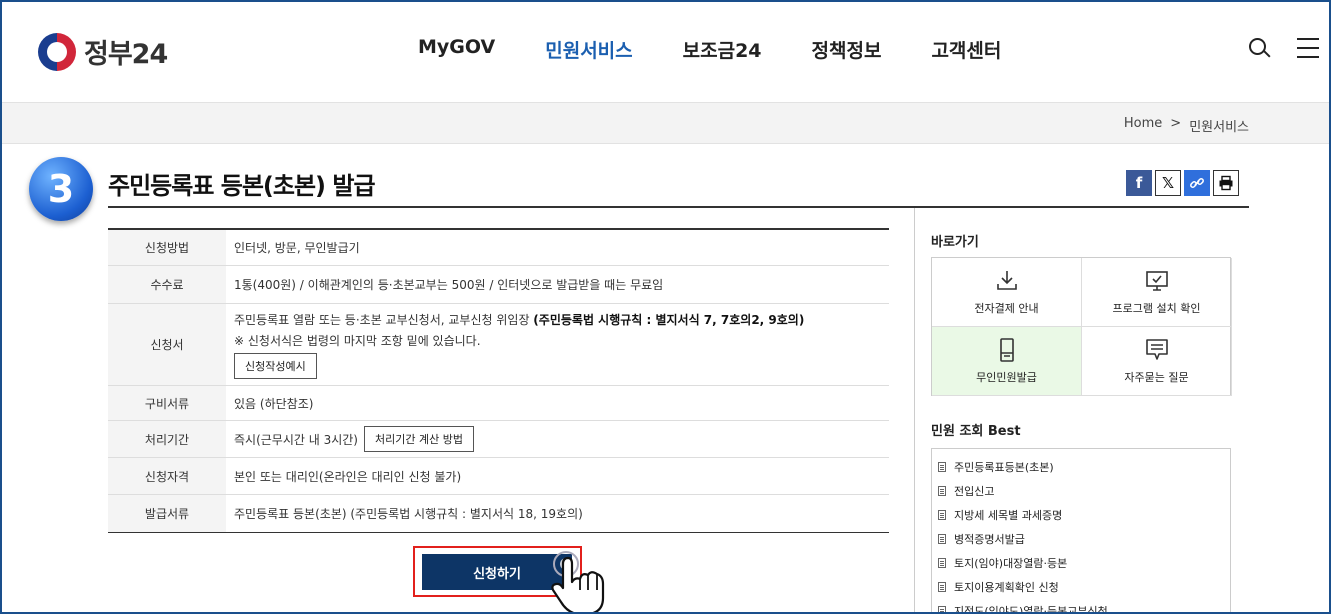 This screenshot has height=614, width=1331. What do you see at coordinates (1008, 515) in the screenshot?
I see `list-item-label: 지방세 세목별 과세증명` at bounding box center [1008, 515].